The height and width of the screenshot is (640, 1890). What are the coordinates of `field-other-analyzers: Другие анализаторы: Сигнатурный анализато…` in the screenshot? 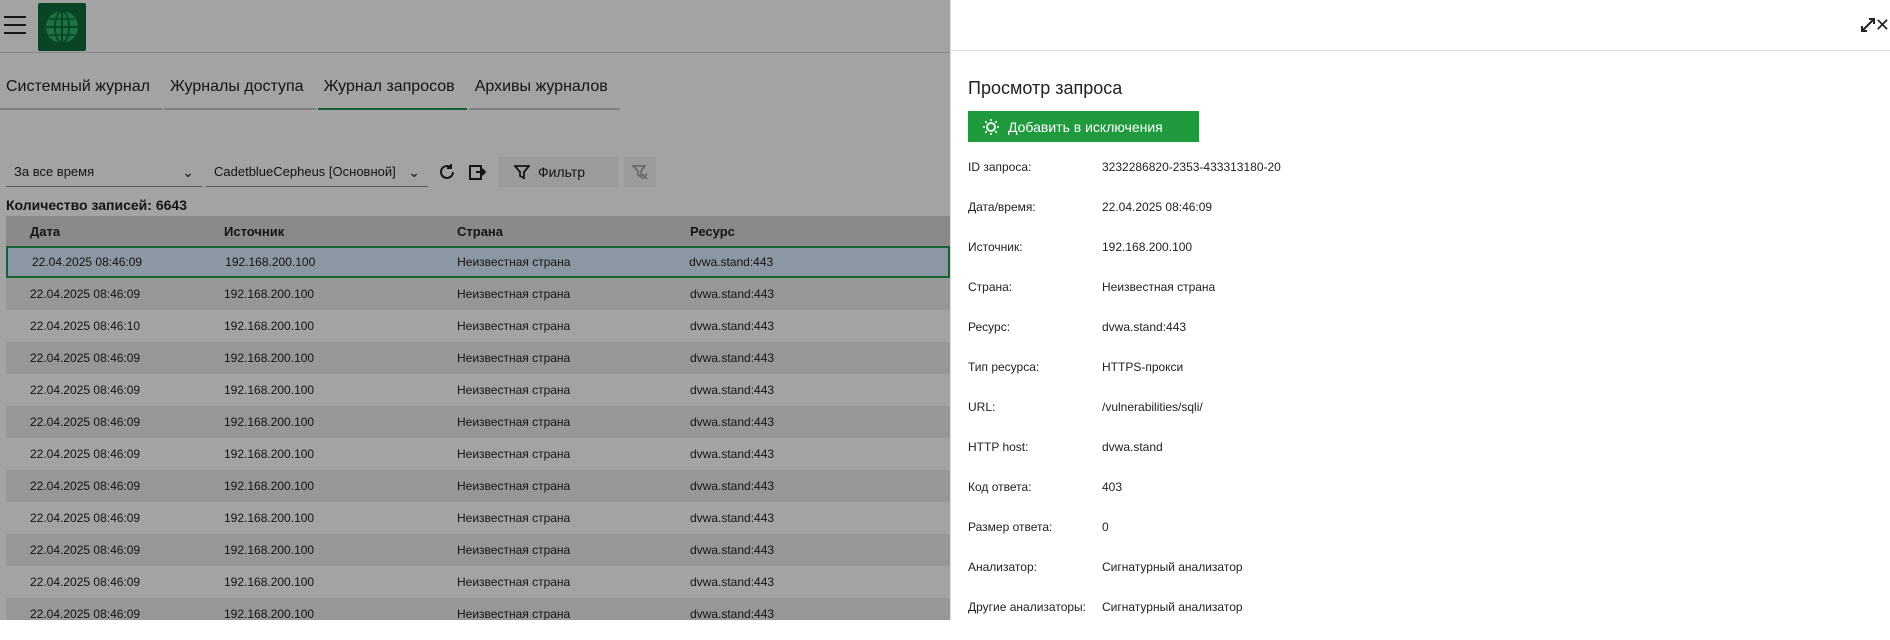 It's located at (1124, 620).